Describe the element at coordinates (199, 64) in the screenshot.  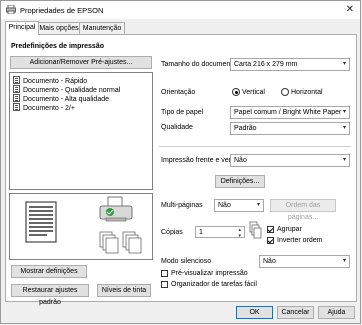
I see `paper-size-label: Tamanho do documento` at that location.